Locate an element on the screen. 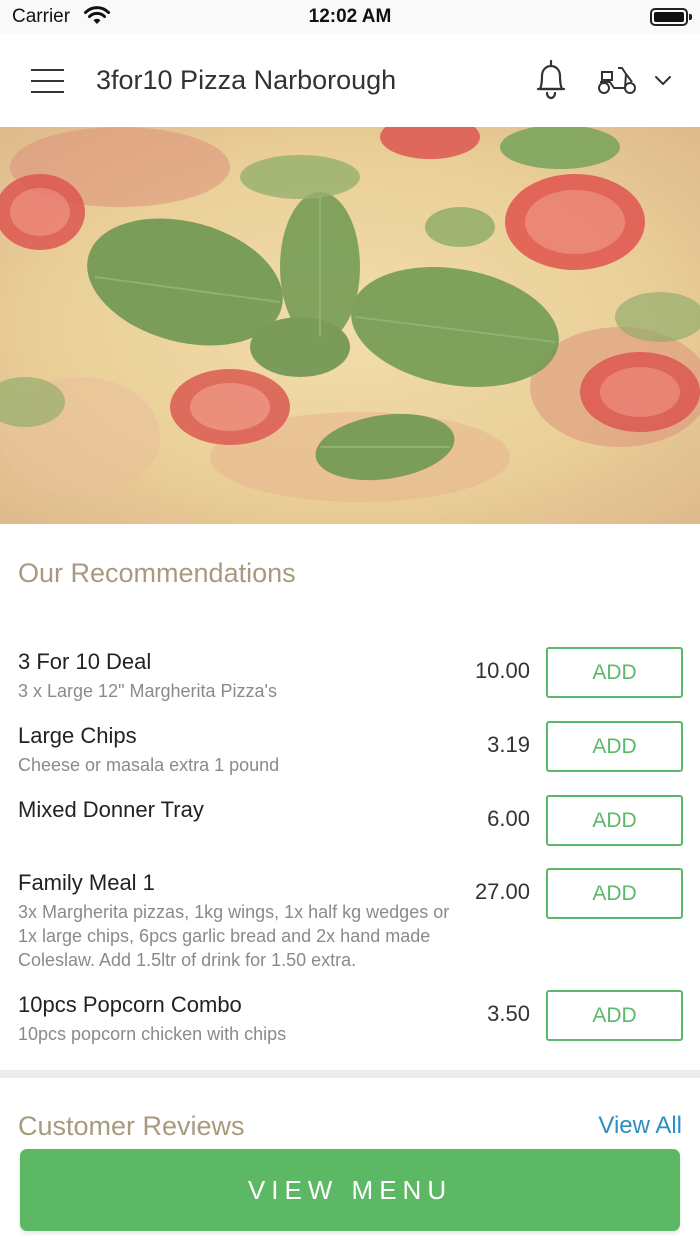 The image size is (700, 1244). item-name: 10pcs Popcorn Combo is located at coordinates (130, 1004).